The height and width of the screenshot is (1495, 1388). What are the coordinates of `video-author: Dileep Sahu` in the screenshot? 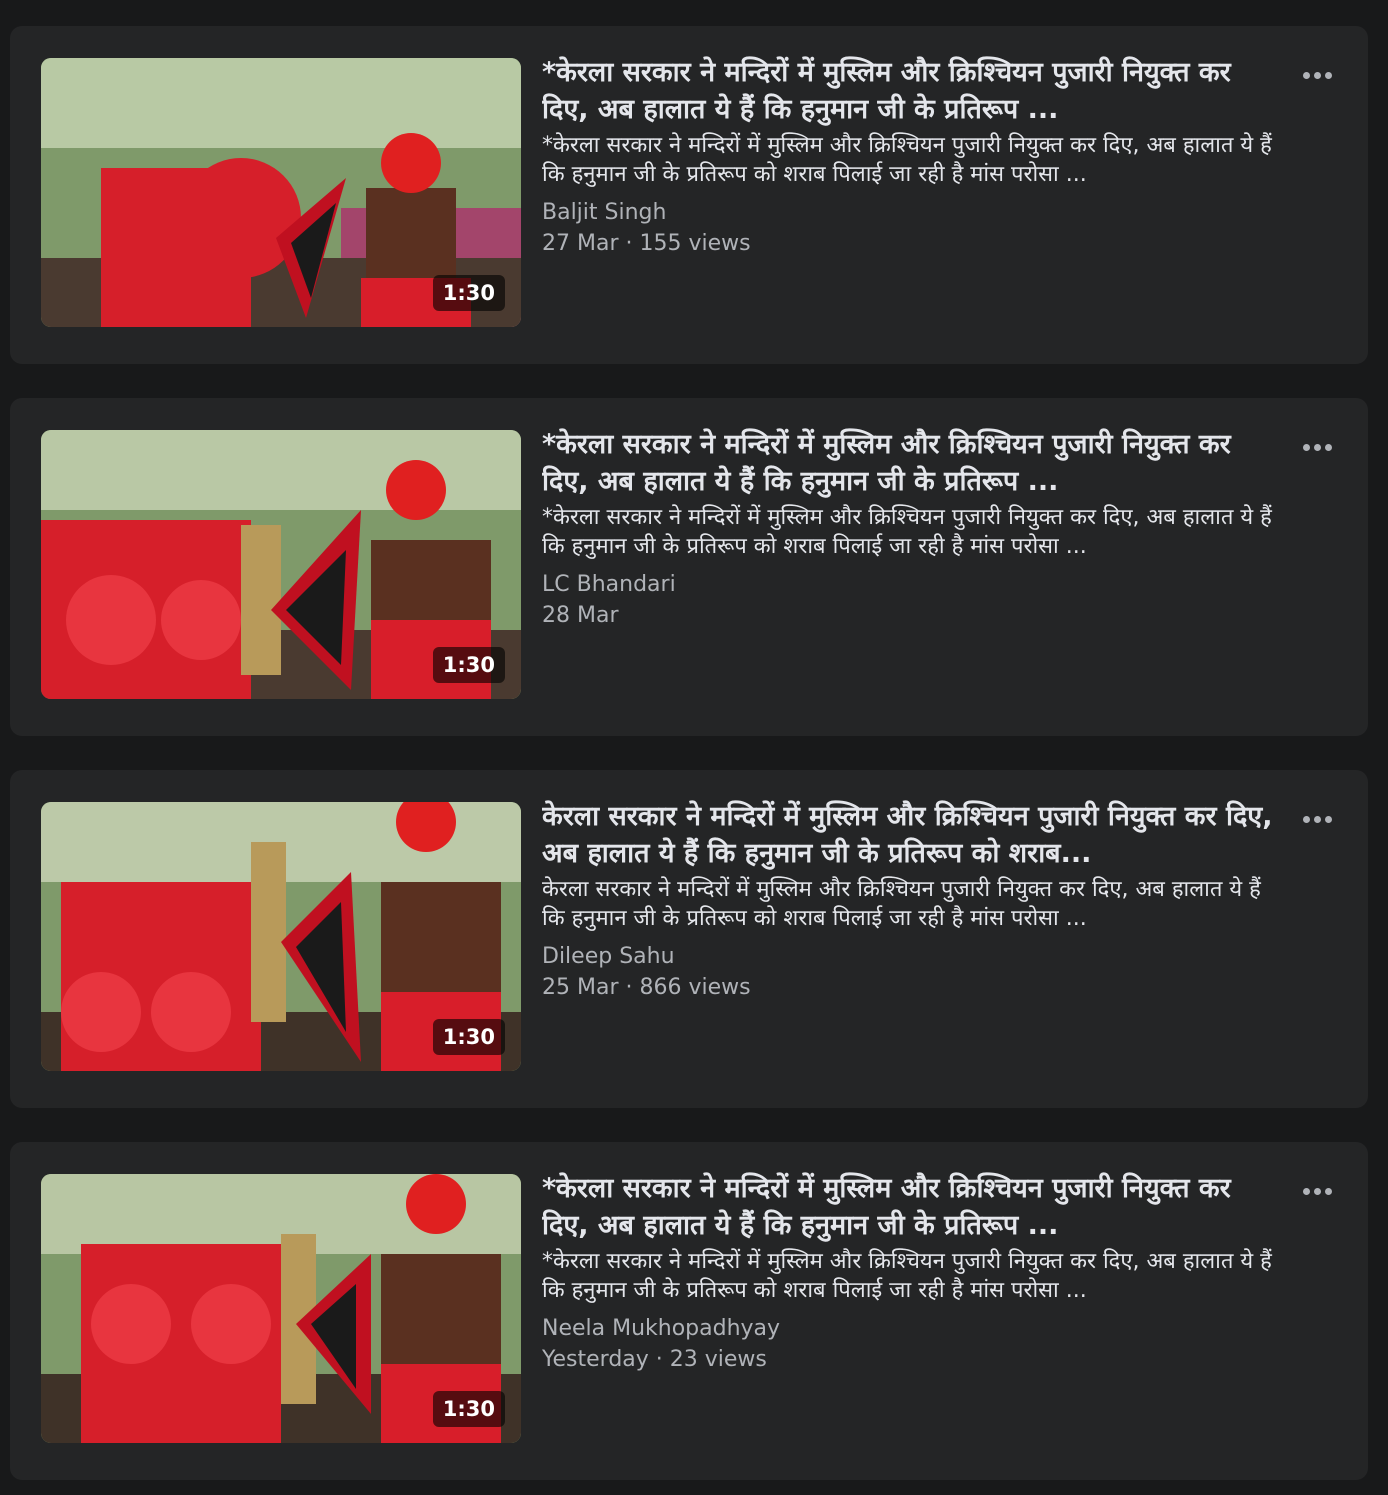 It's located at (912, 957).